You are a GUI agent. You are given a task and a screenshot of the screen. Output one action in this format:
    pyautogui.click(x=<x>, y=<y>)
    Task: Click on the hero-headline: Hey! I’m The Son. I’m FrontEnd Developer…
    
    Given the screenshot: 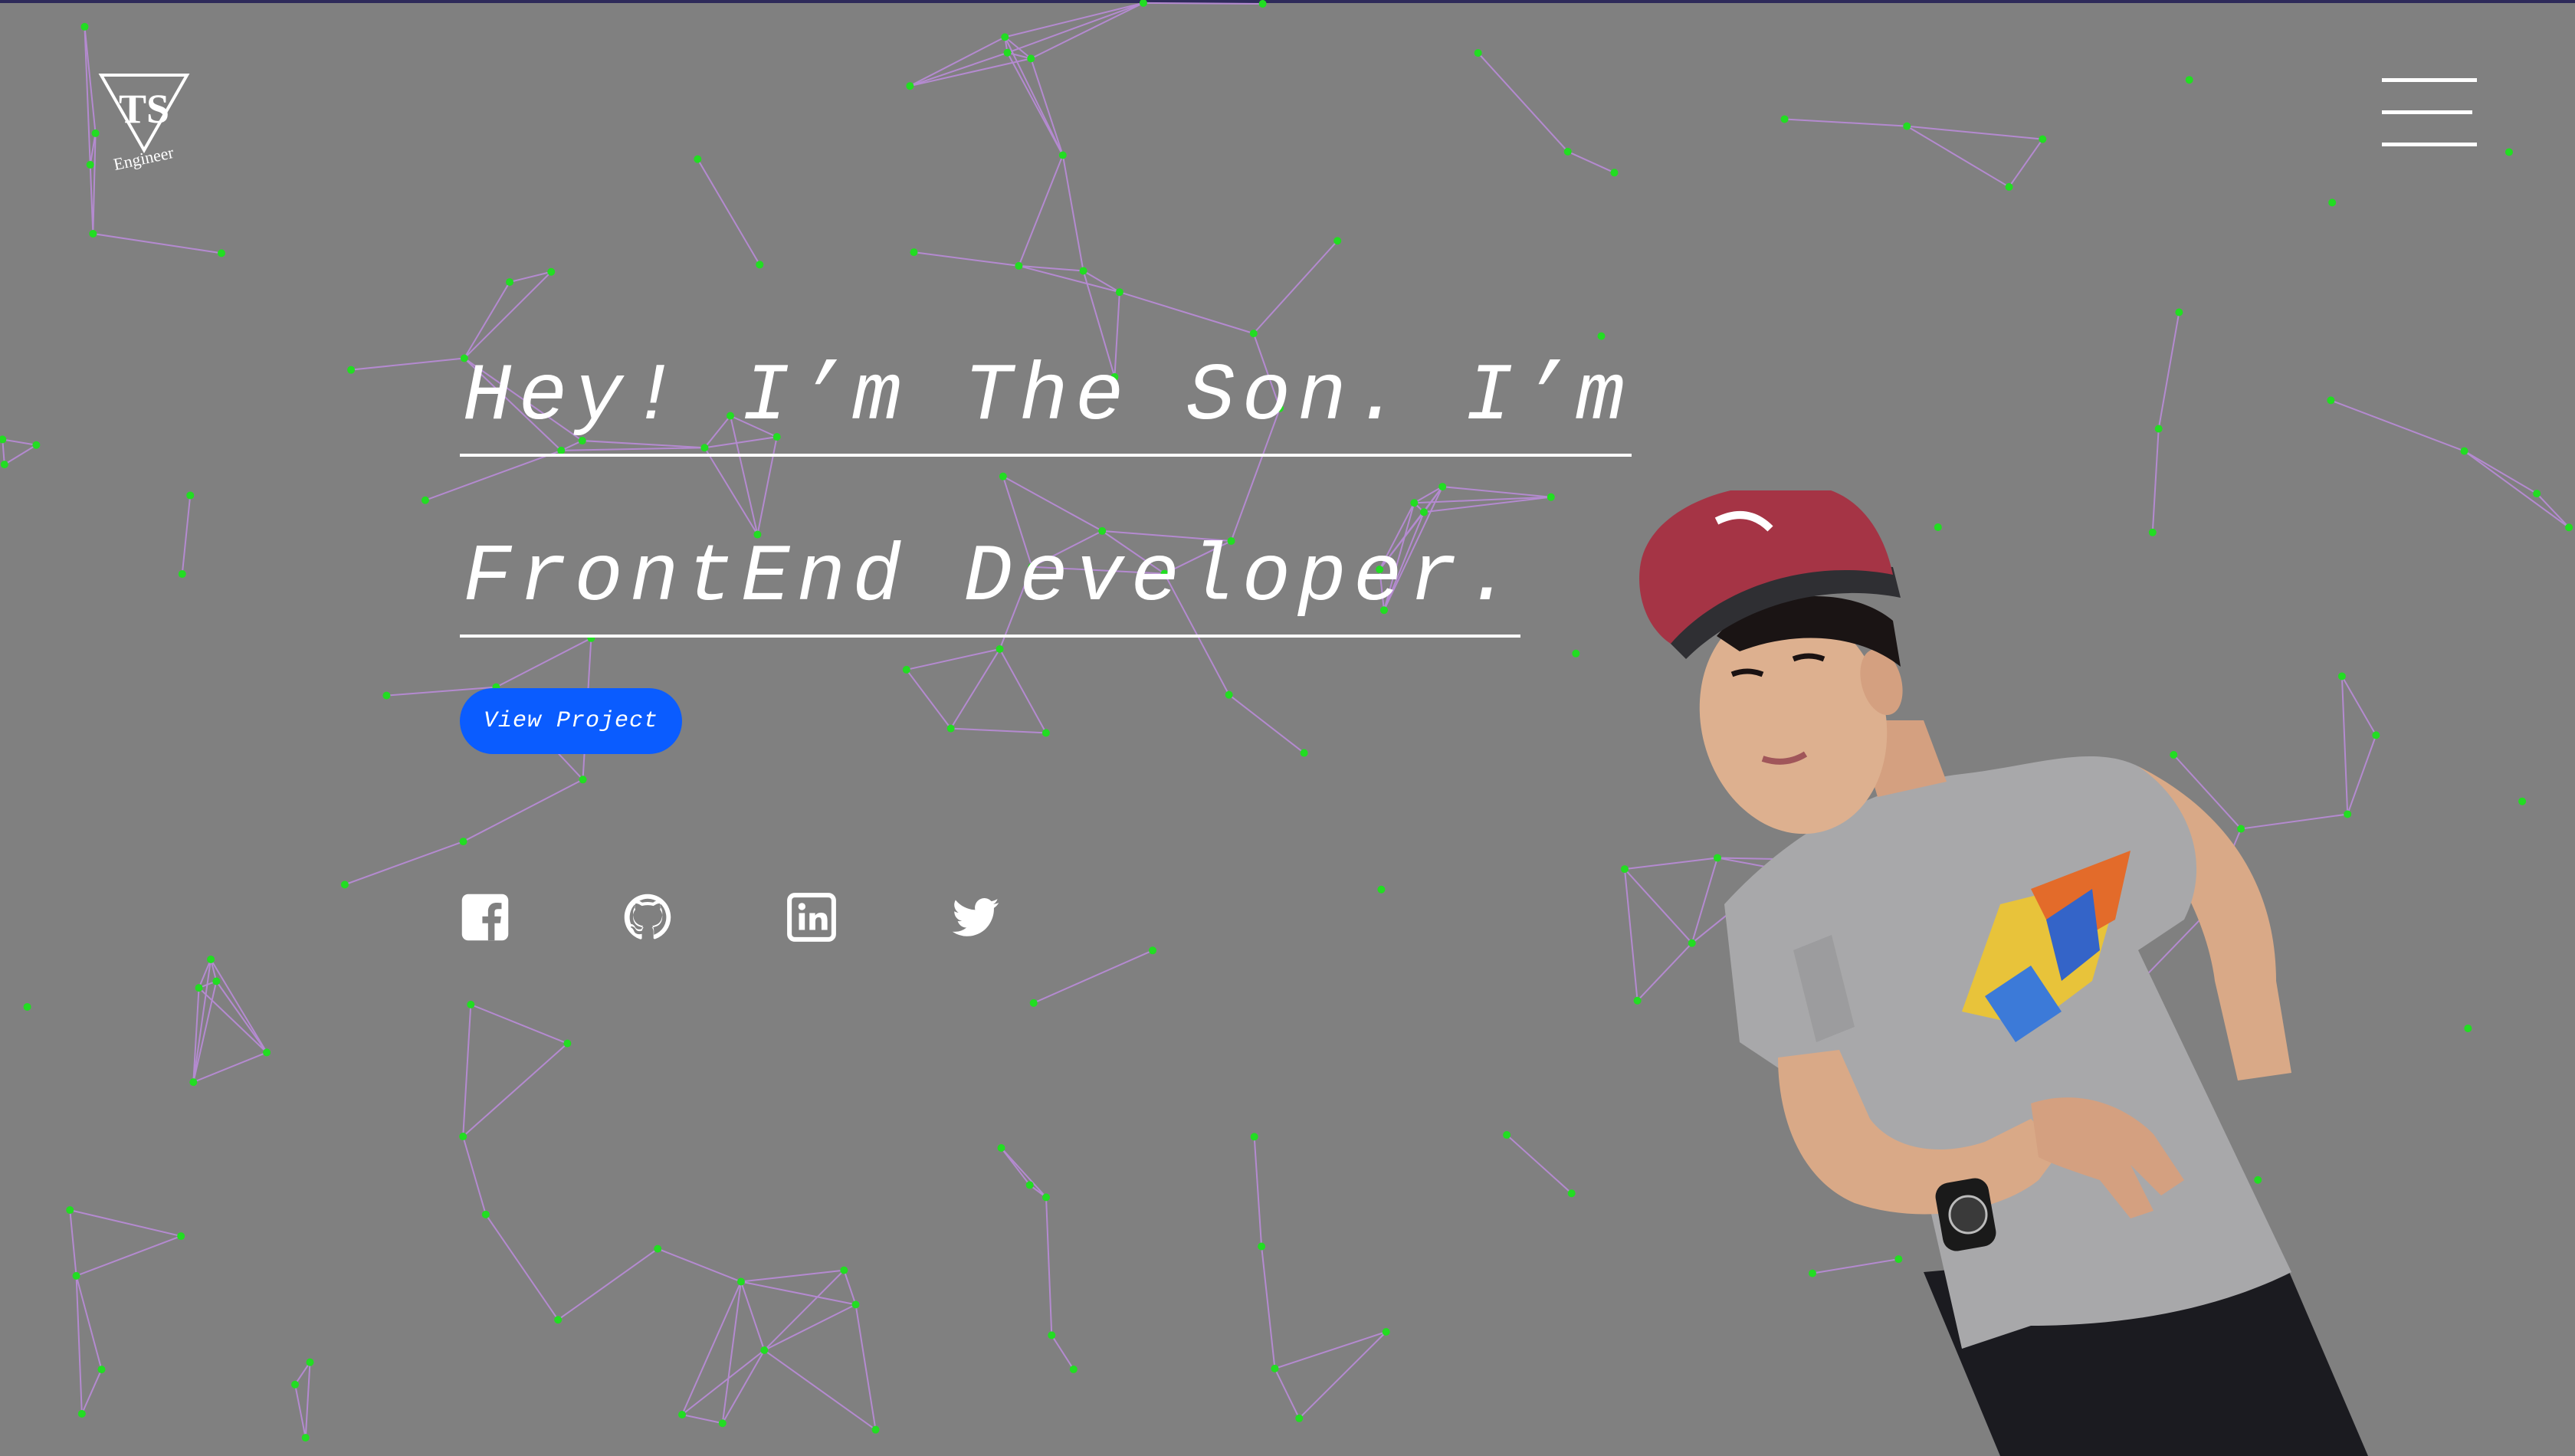 What is the action you would take?
    pyautogui.click(x=1046, y=501)
    